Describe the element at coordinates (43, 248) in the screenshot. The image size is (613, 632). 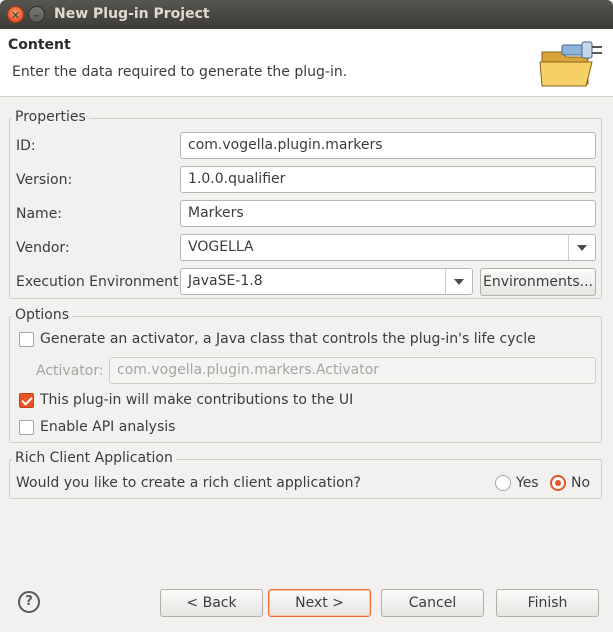
I see `vendor-label: Vendor:` at that location.